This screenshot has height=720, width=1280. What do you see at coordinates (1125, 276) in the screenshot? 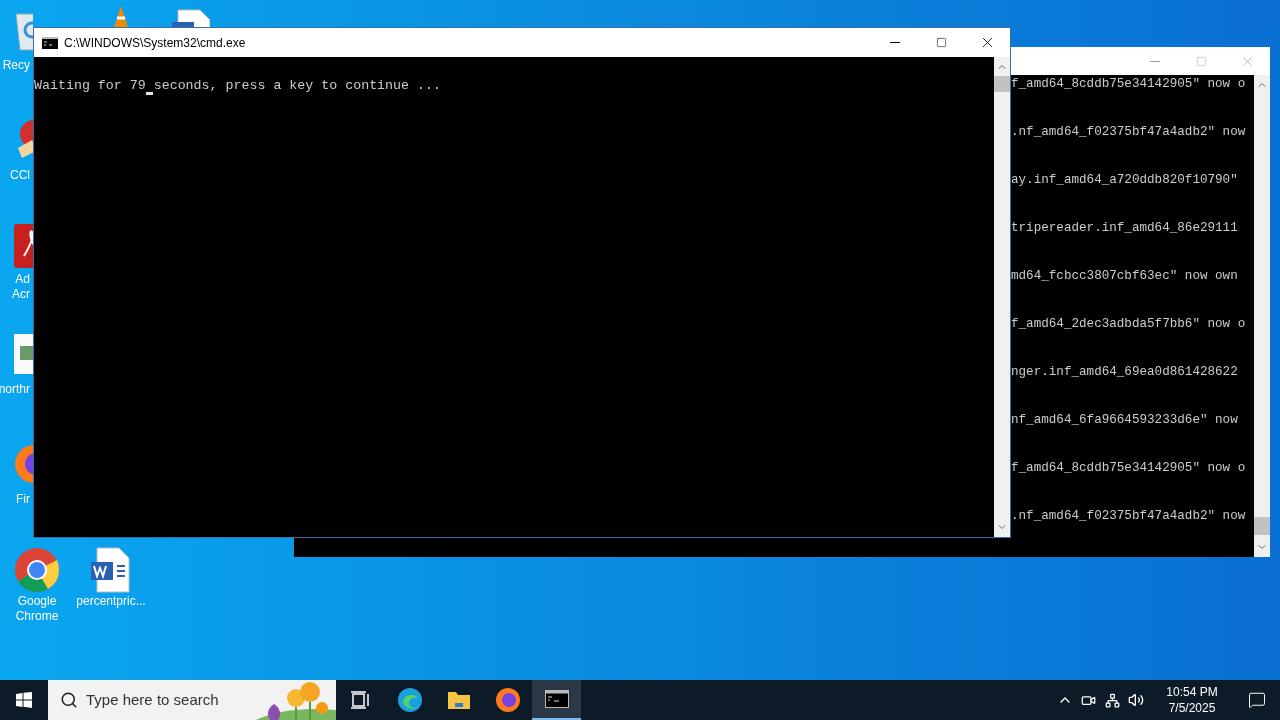
I see `console-line: md64_fcbcc3807cbf63ec" now own` at bounding box center [1125, 276].